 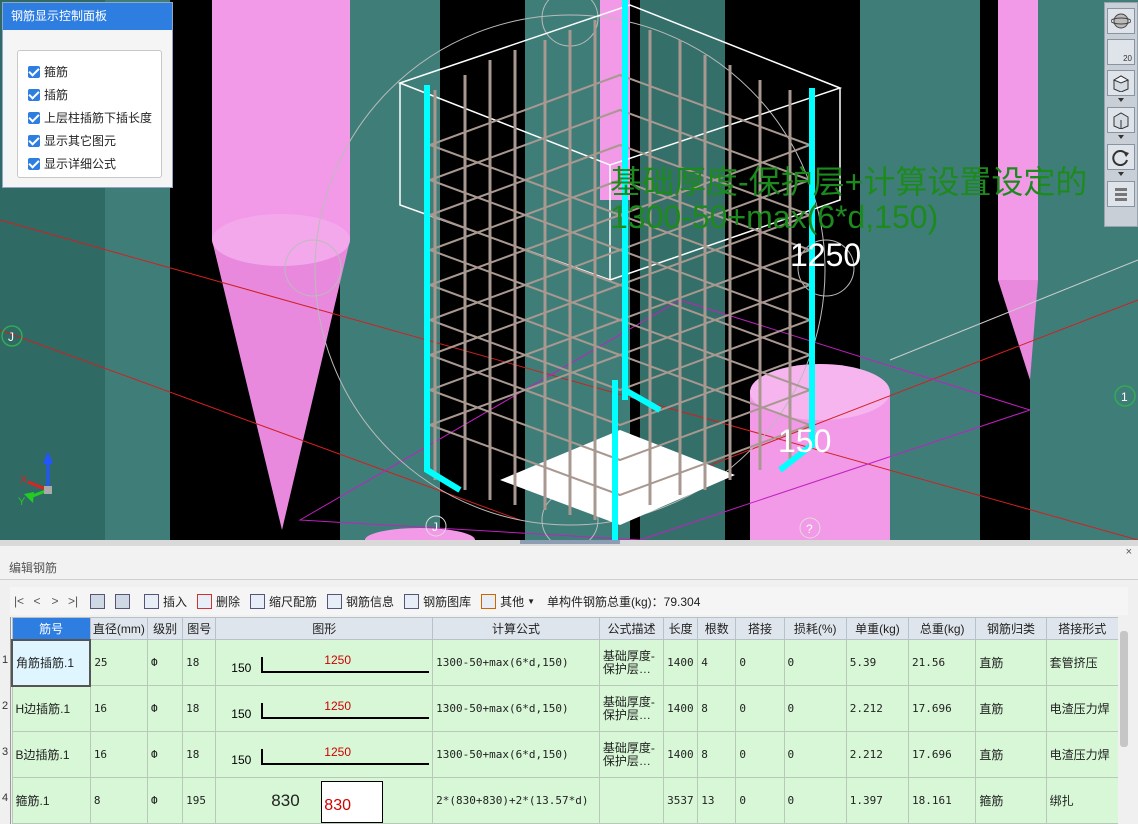 What do you see at coordinates (717, 754) in the screenshot?
I see `cell-count: 8` at bounding box center [717, 754].